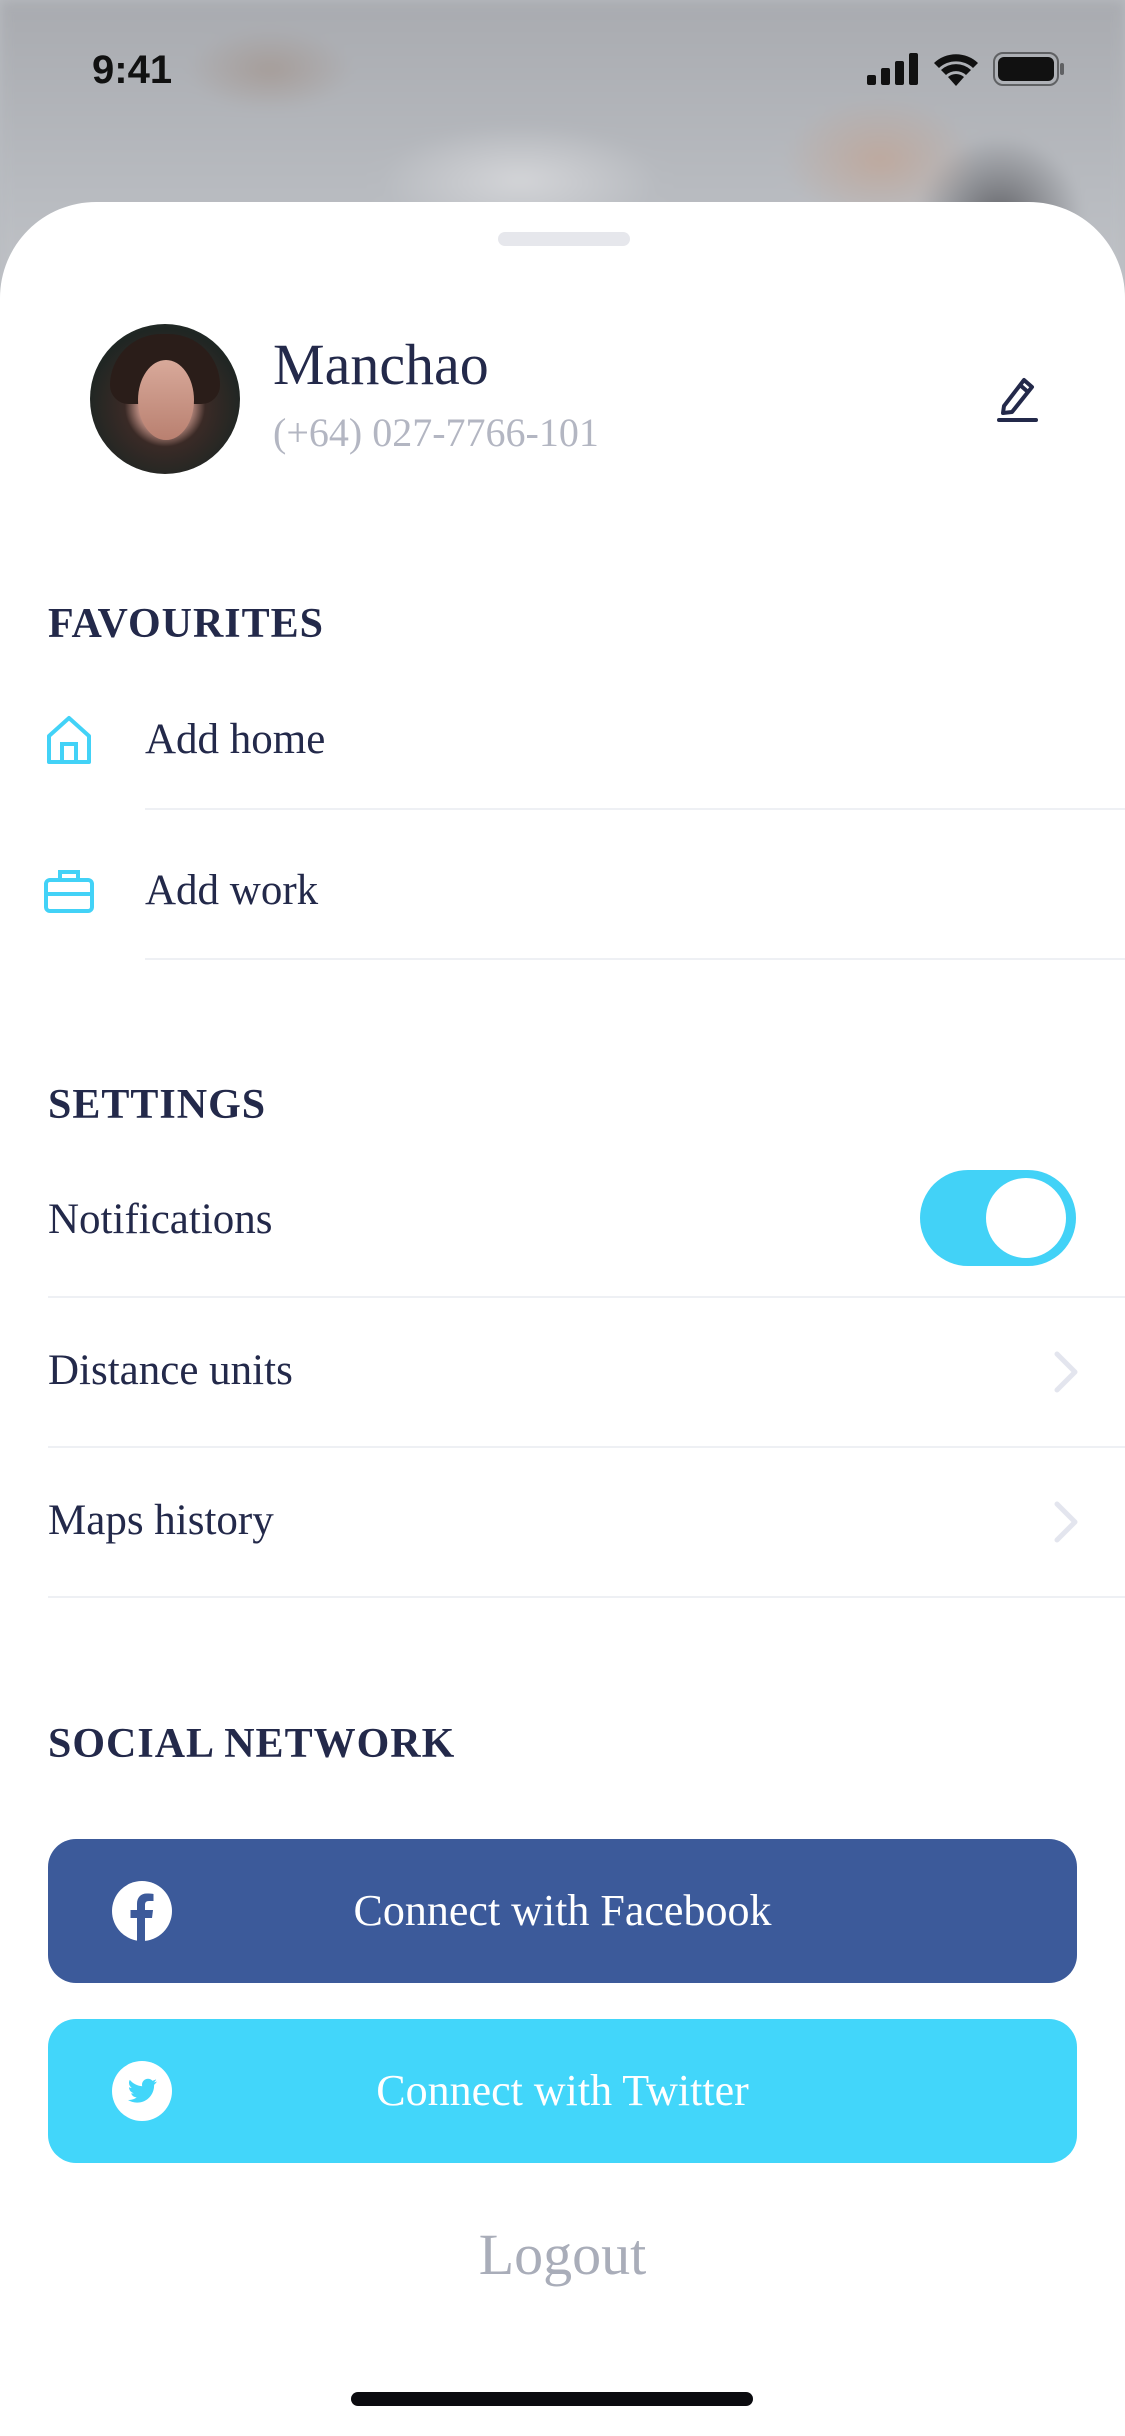  Describe the element at coordinates (1017, 400) in the screenshot. I see `edit-pencil-icon` at that location.